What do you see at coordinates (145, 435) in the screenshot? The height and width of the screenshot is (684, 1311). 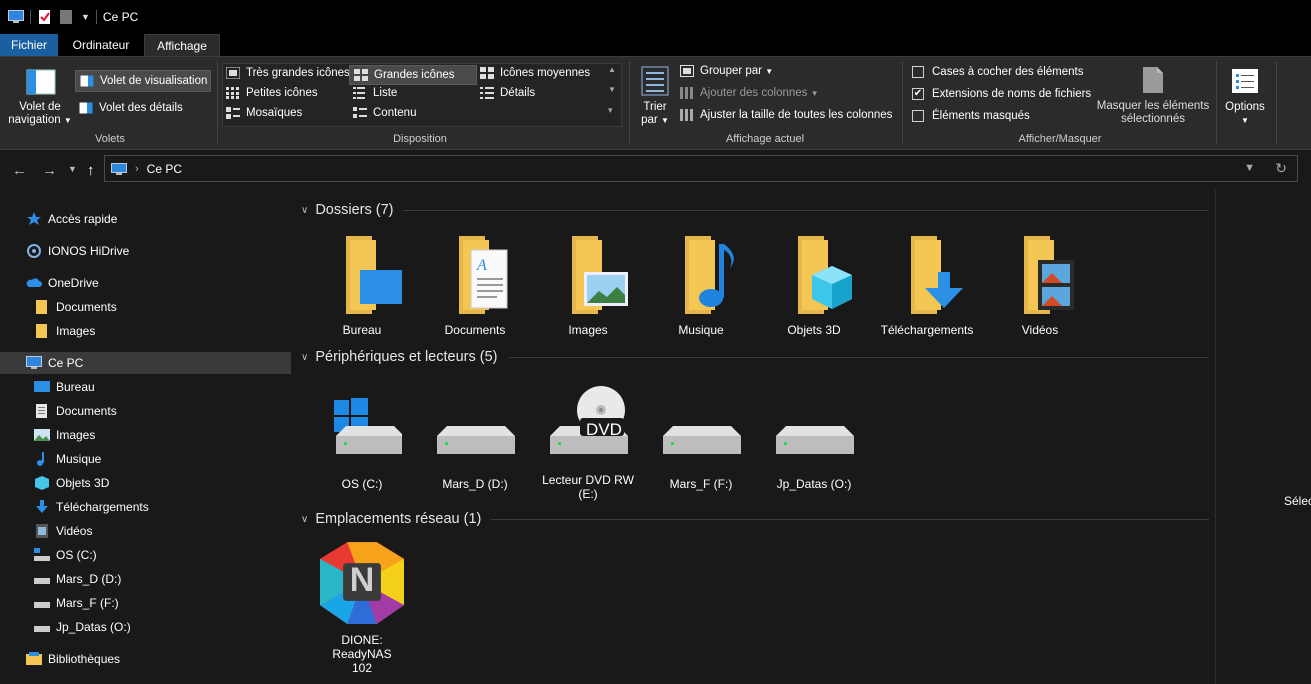 I see `sidebar-item-images: Images` at bounding box center [145, 435].